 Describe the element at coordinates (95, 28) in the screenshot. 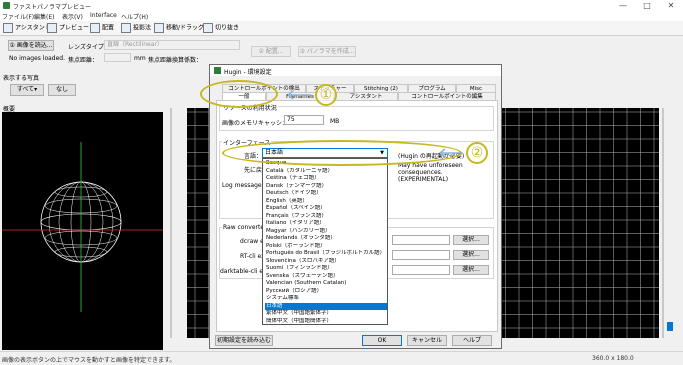

I see `layout-icon` at that location.